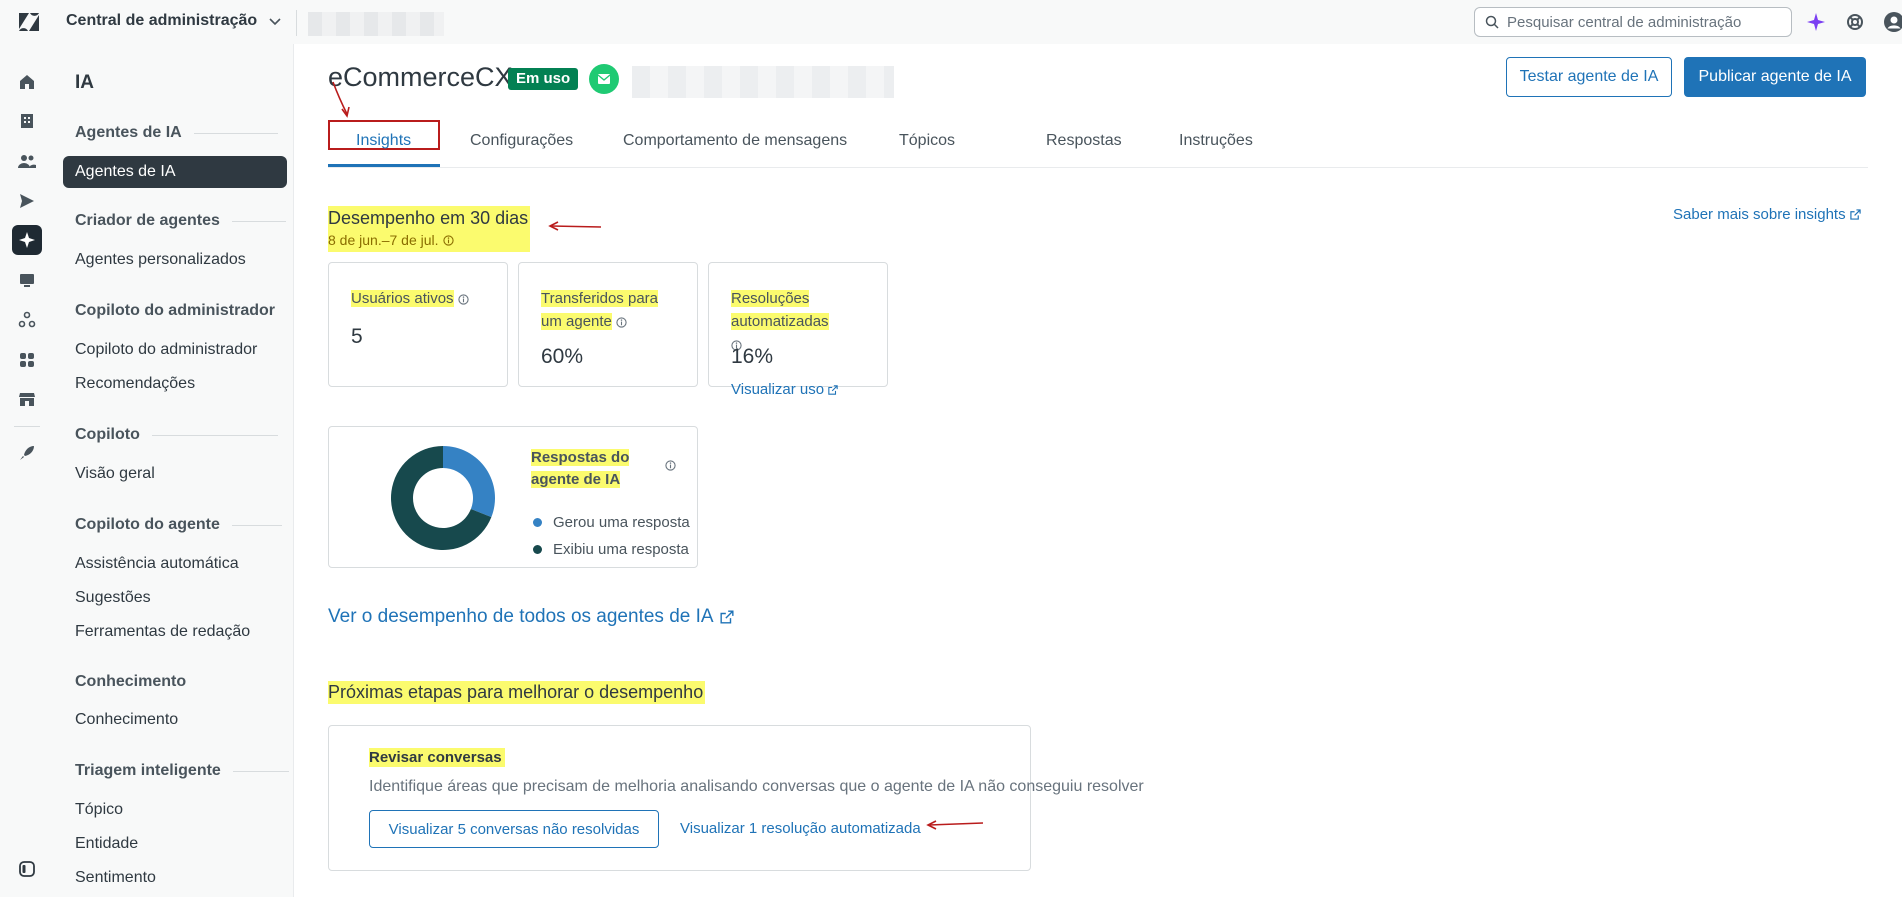 The image size is (1902, 897). What do you see at coordinates (1775, 77) in the screenshot?
I see `publish-agent-button: Publicar agente de IA` at bounding box center [1775, 77].